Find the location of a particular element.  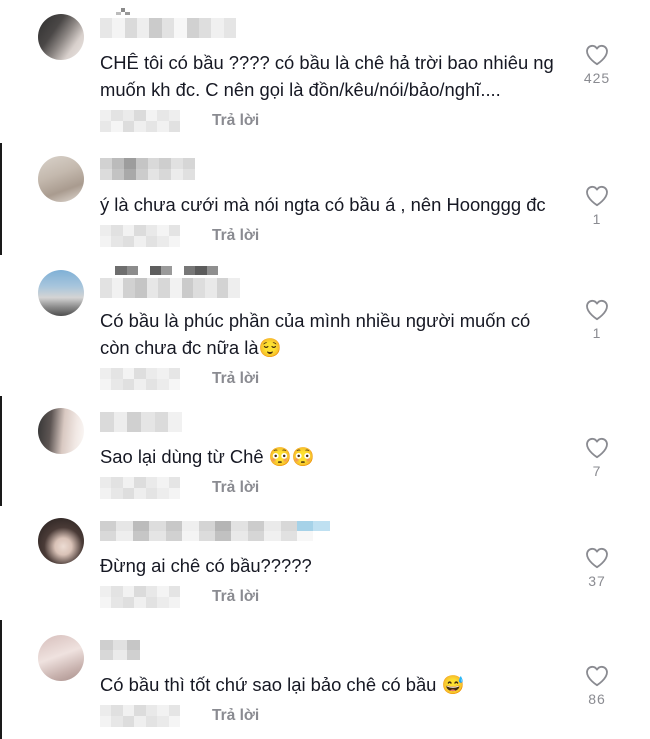

like-button: 37 is located at coordinates (597, 568).